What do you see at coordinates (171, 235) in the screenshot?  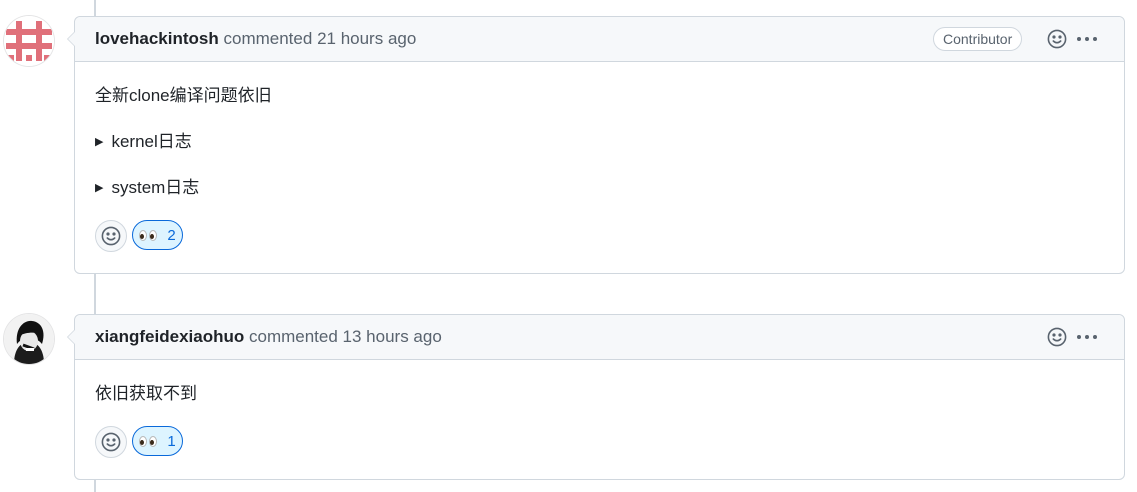 I see `reaction-count: 2` at bounding box center [171, 235].